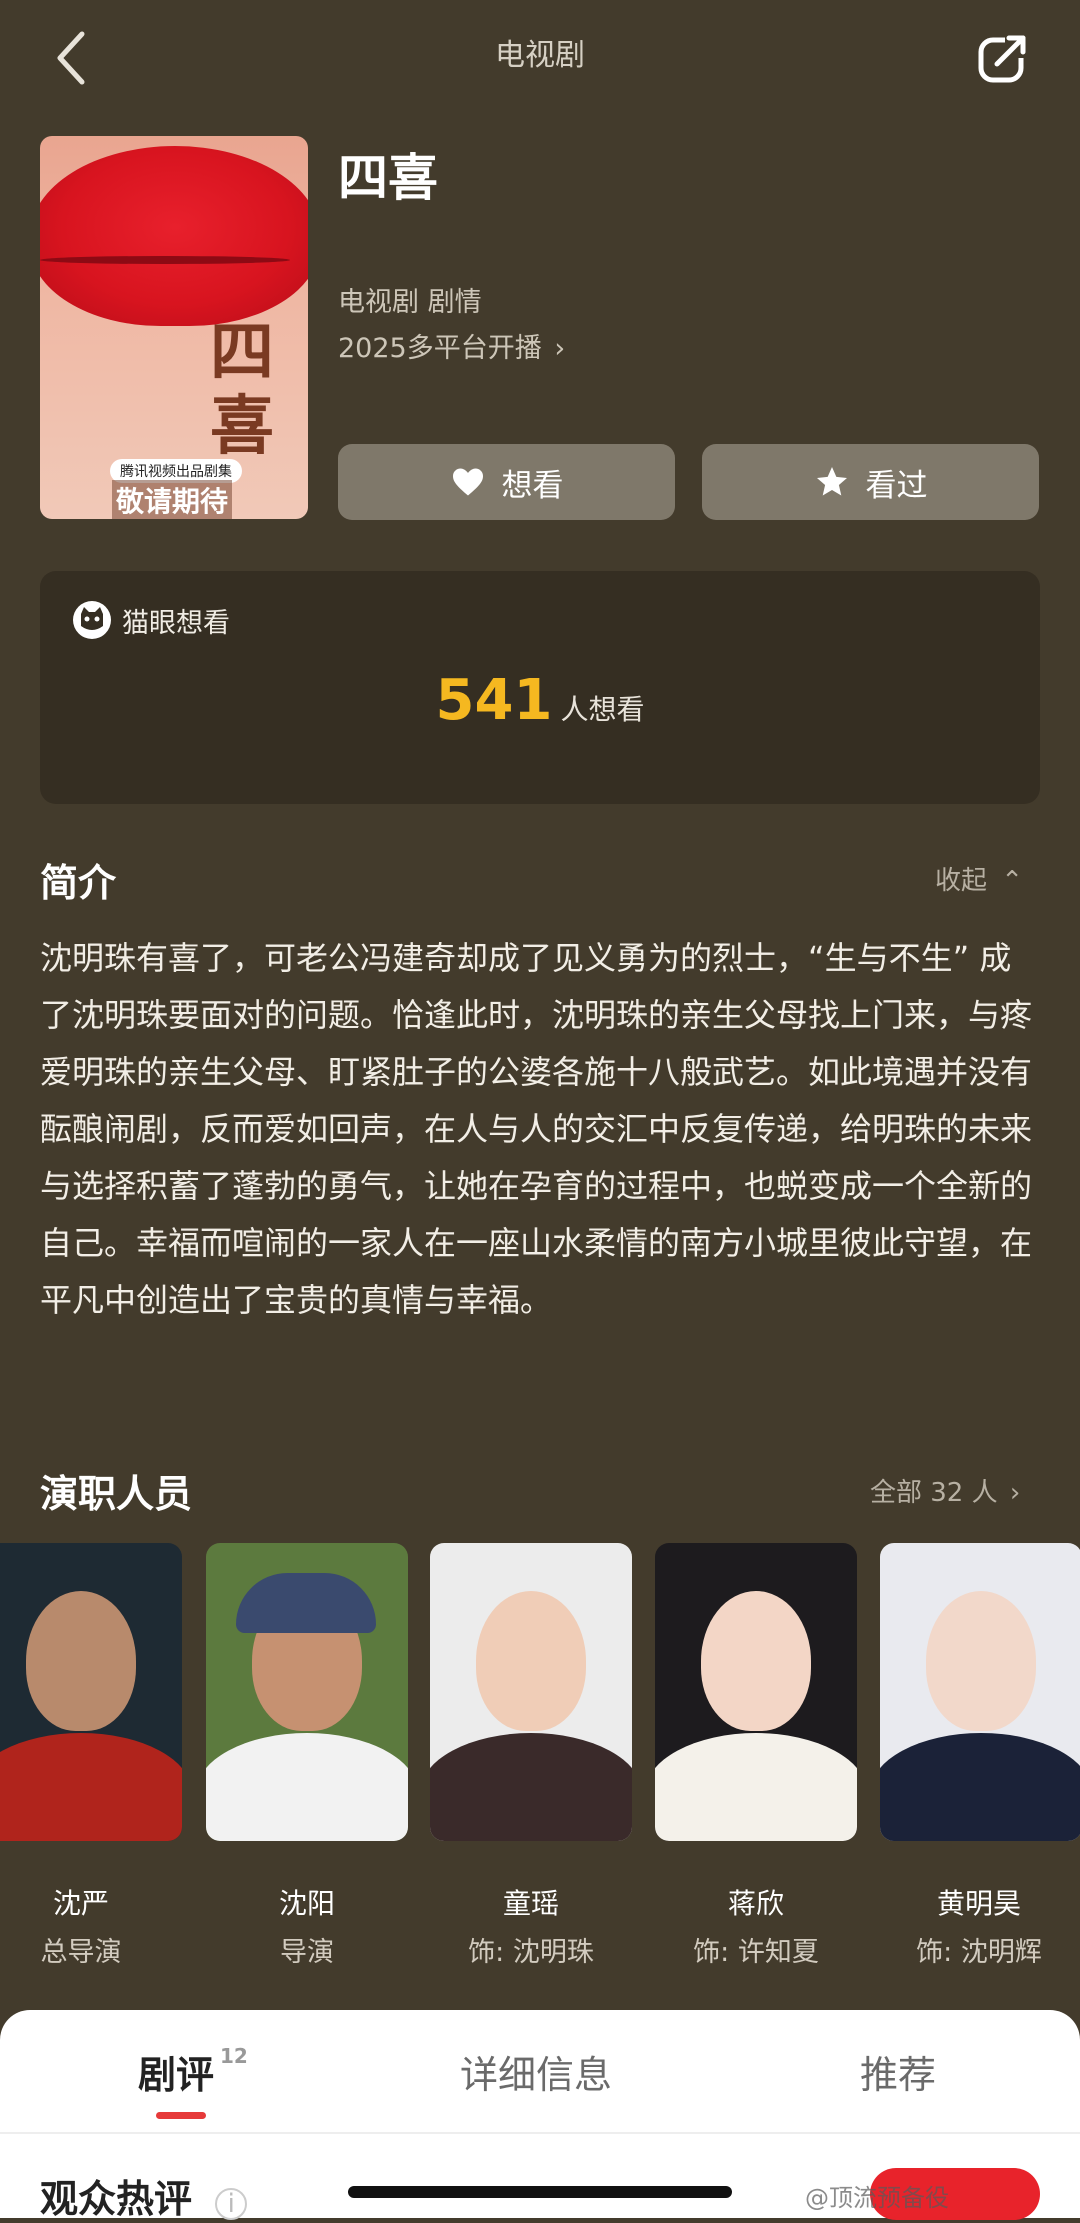  I want to click on collapse-label: 收起, so click(961, 881).